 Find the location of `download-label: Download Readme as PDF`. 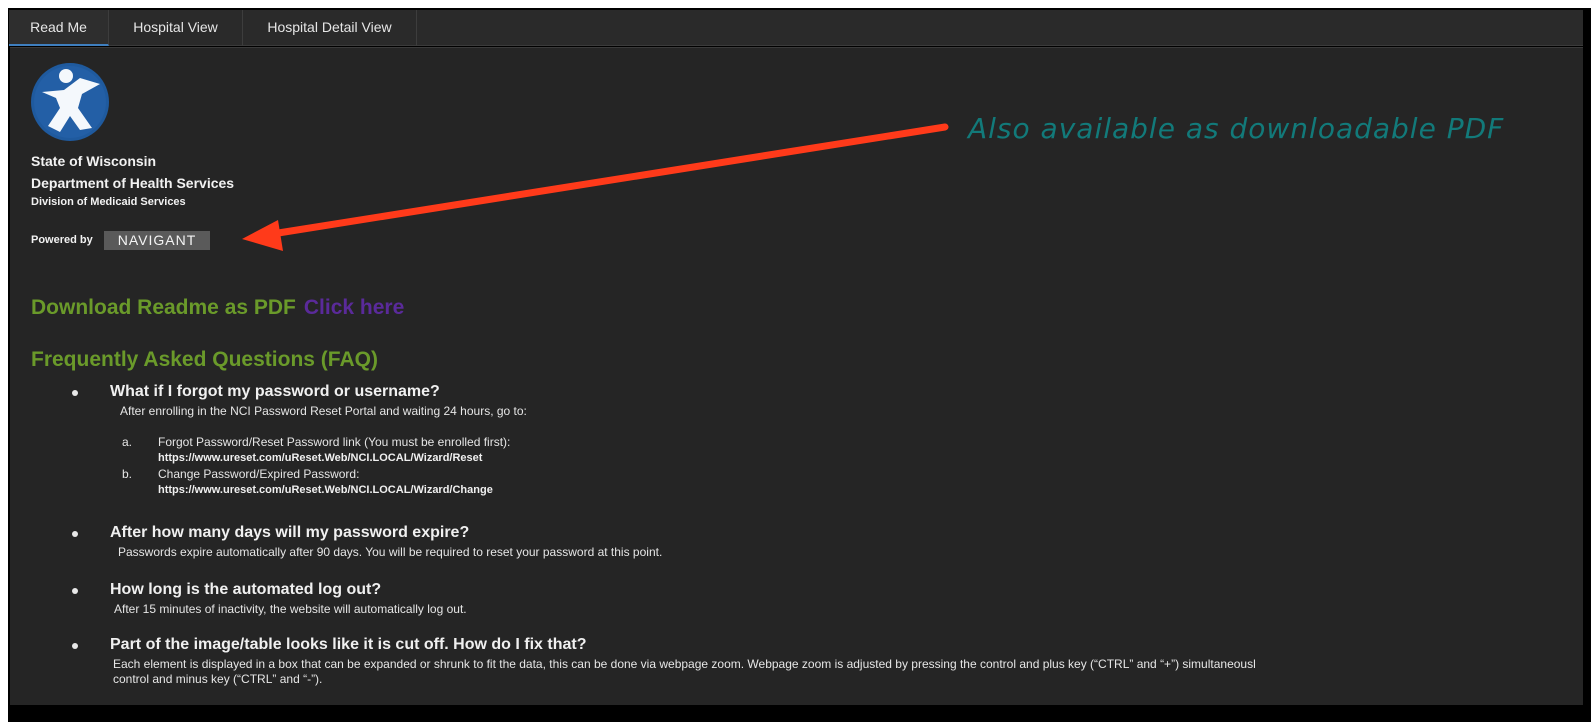

download-label: Download Readme as PDF is located at coordinates (163, 307).